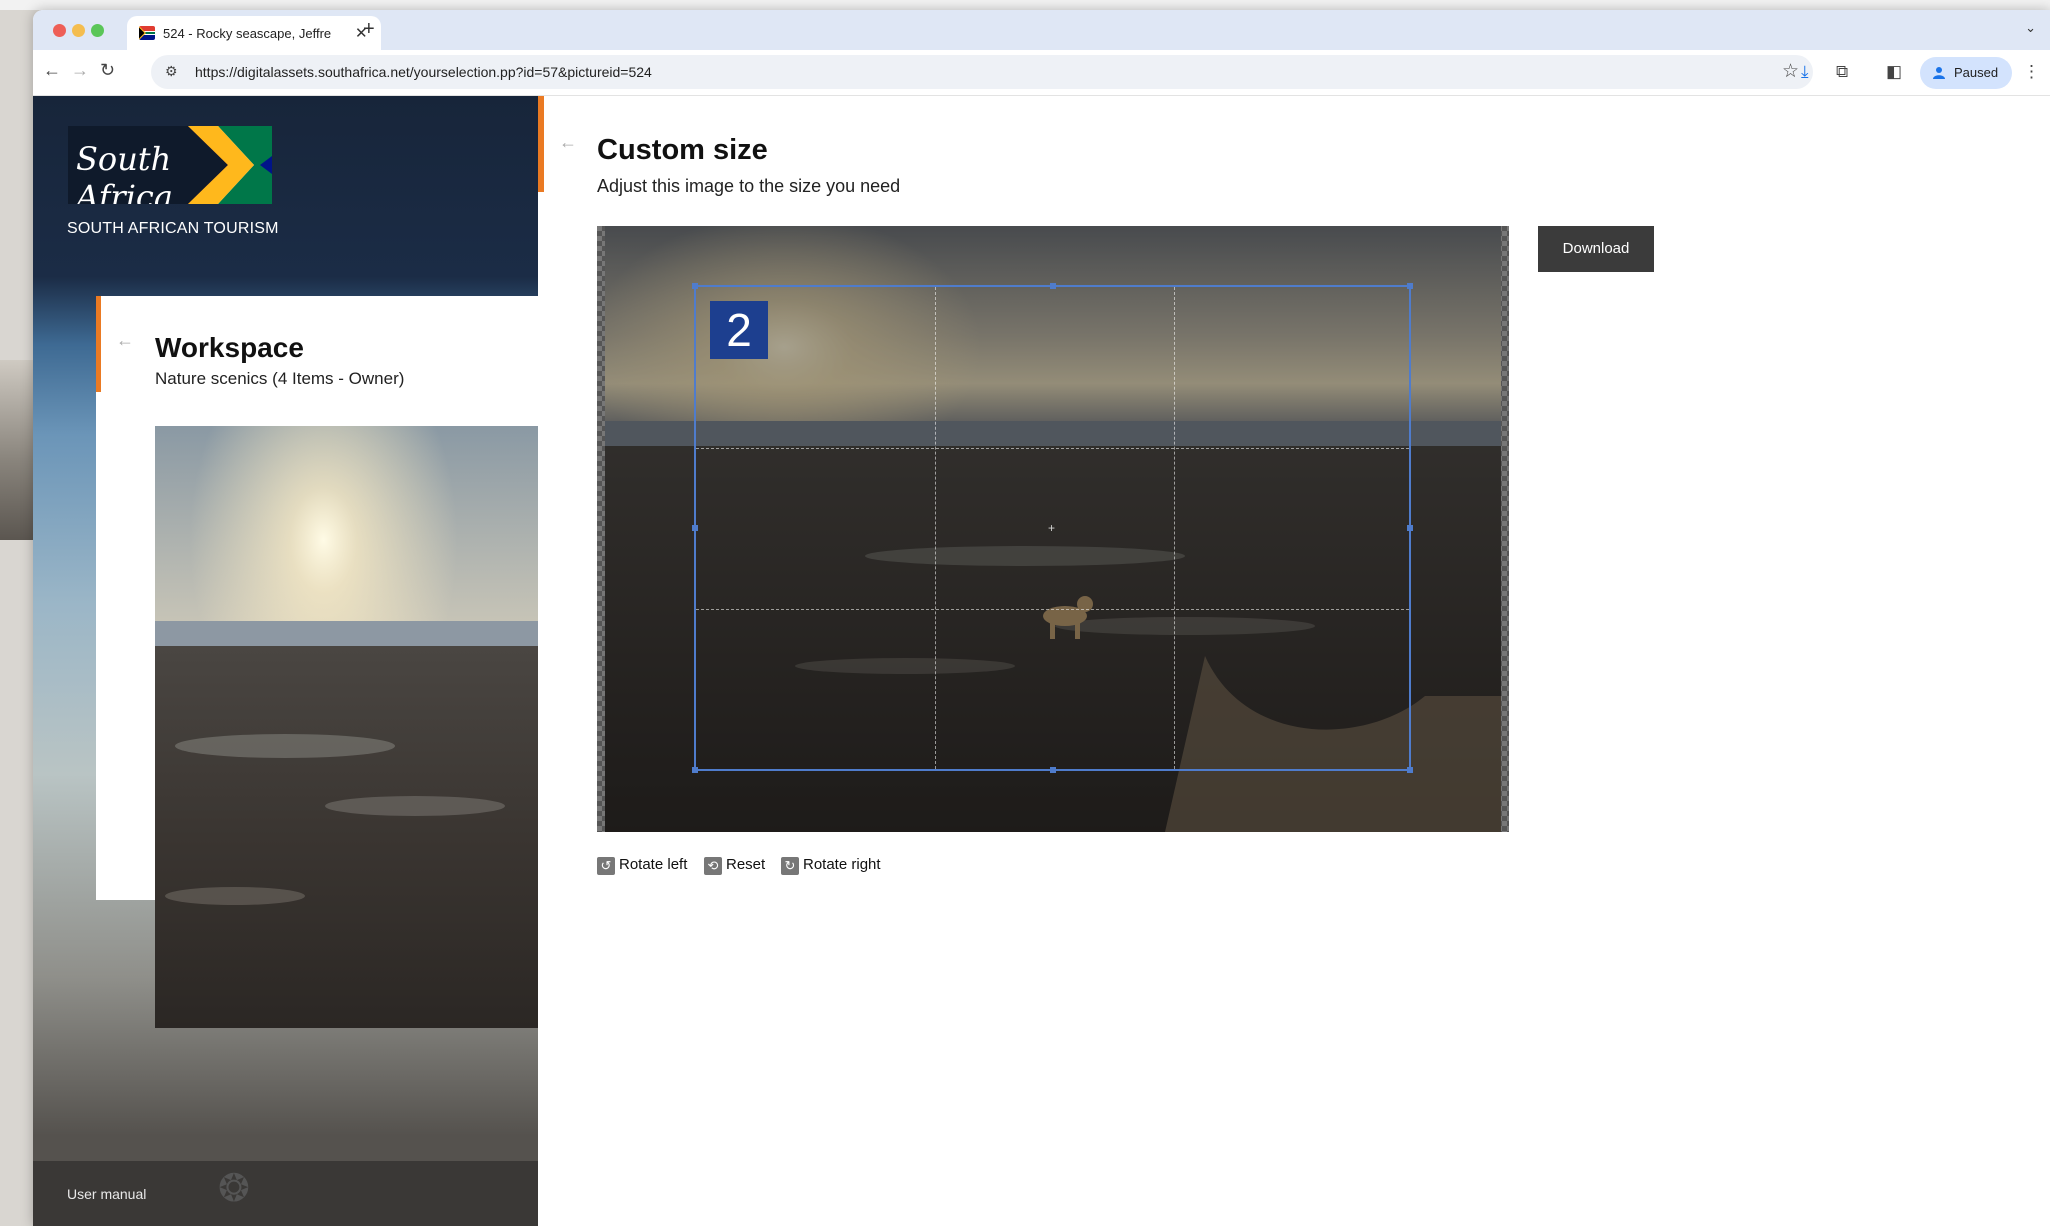 The image size is (2050, 1226). What do you see at coordinates (247, 33) in the screenshot?
I see `tab-title: 524 - Rocky seascape, Jeffre` at bounding box center [247, 33].